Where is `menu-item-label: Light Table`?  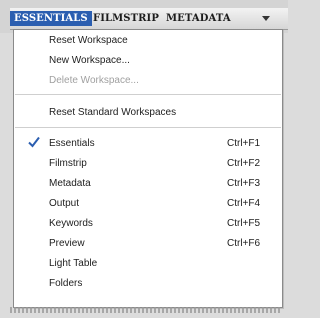 menu-item-label: Light Table is located at coordinates (73, 263).